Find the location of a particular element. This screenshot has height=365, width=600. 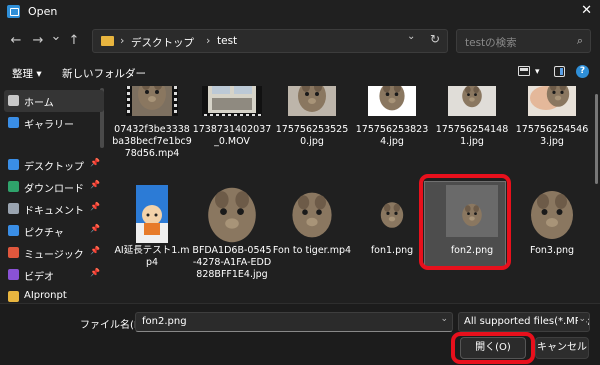

download-icon is located at coordinates (13, 186).